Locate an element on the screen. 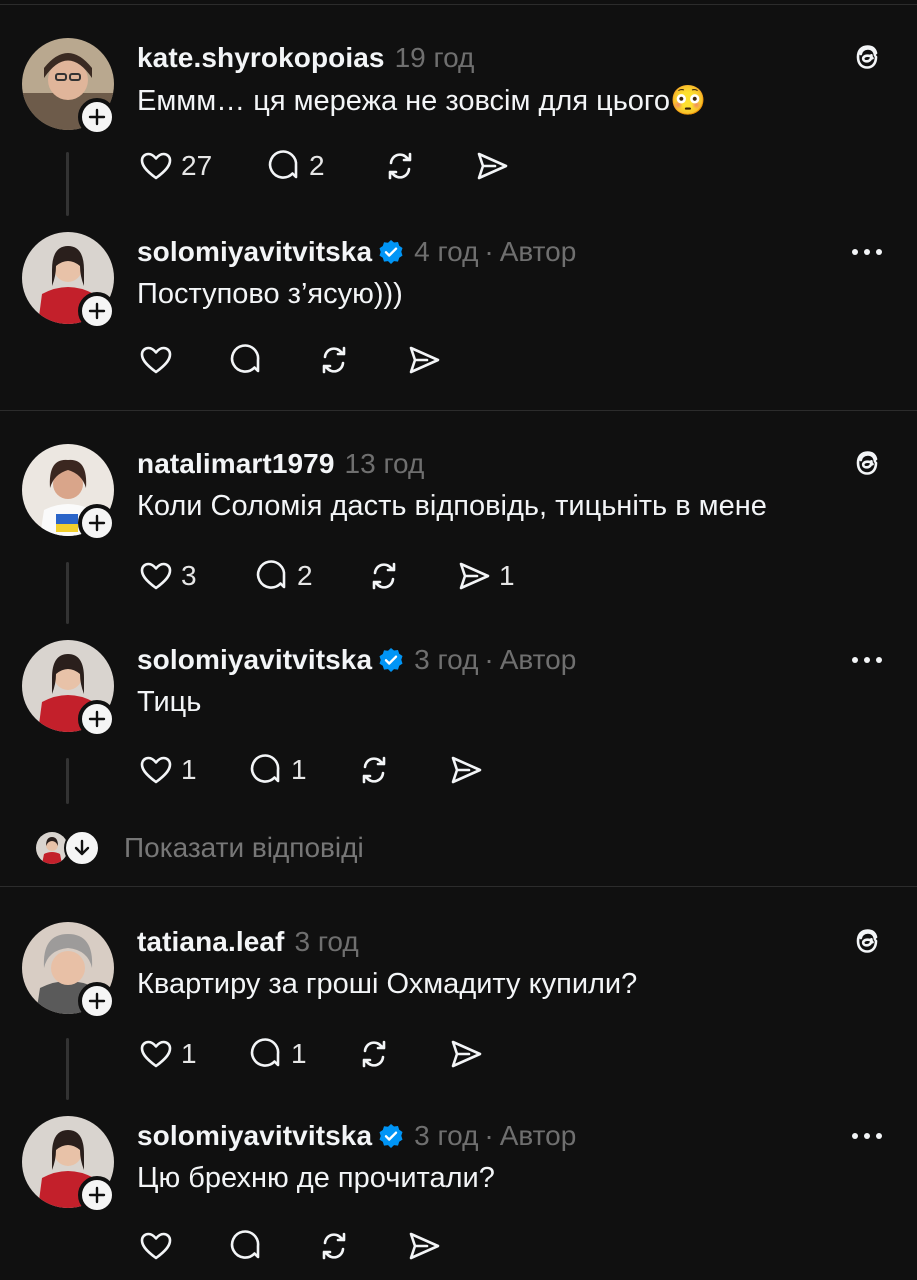 Image resolution: width=917 pixels, height=1280 pixels. timestamp: 4 год is located at coordinates (446, 251).